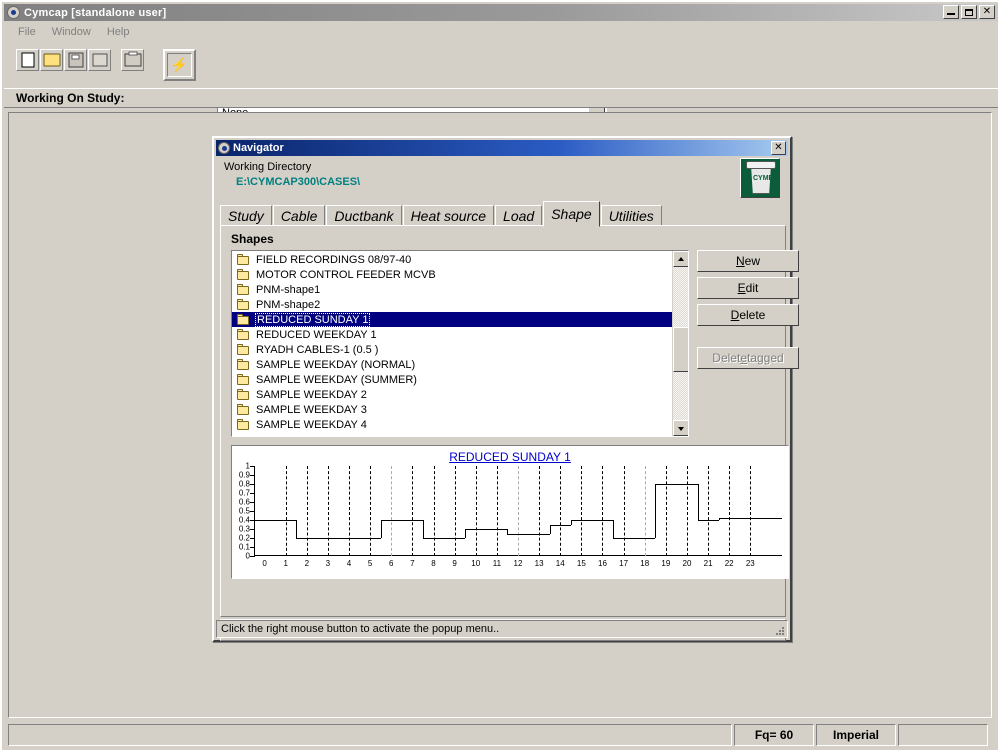 The width and height of the screenshot is (1000, 752). What do you see at coordinates (452, 394) in the screenshot?
I see `list-item: SAMPLE WEEKDAY 2` at bounding box center [452, 394].